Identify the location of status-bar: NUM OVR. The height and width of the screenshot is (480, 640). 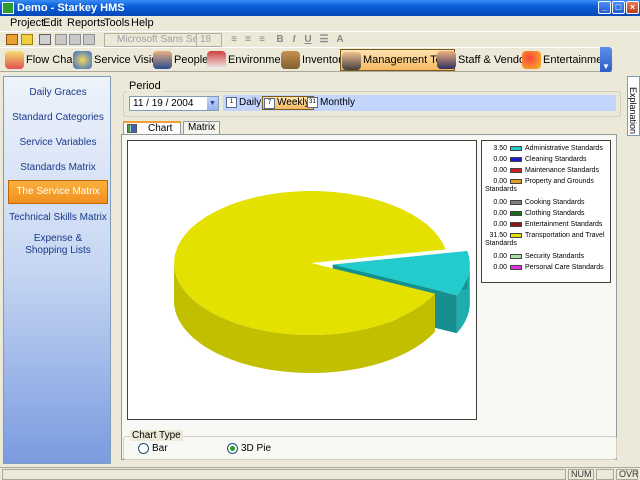
(320, 473).